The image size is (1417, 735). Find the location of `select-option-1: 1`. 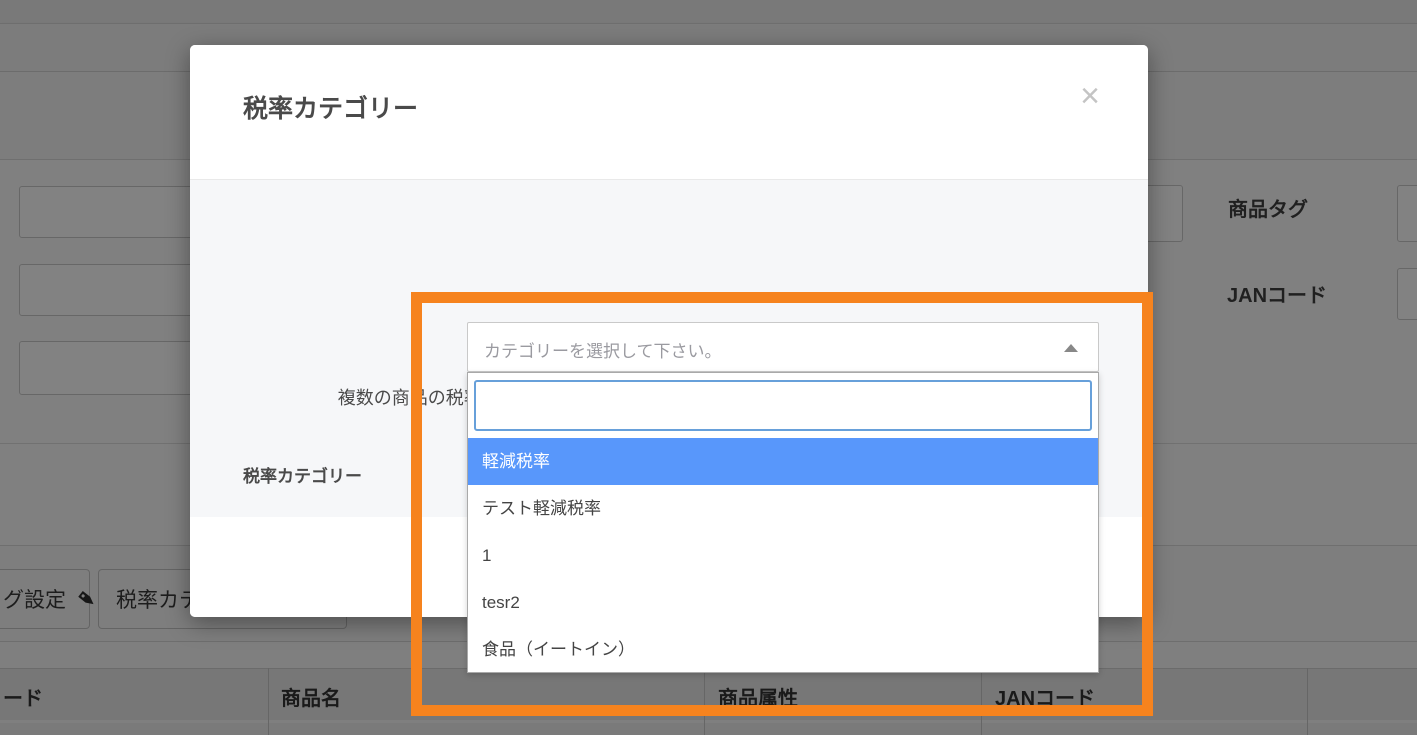

select-option-1: 1 is located at coordinates (783, 555).